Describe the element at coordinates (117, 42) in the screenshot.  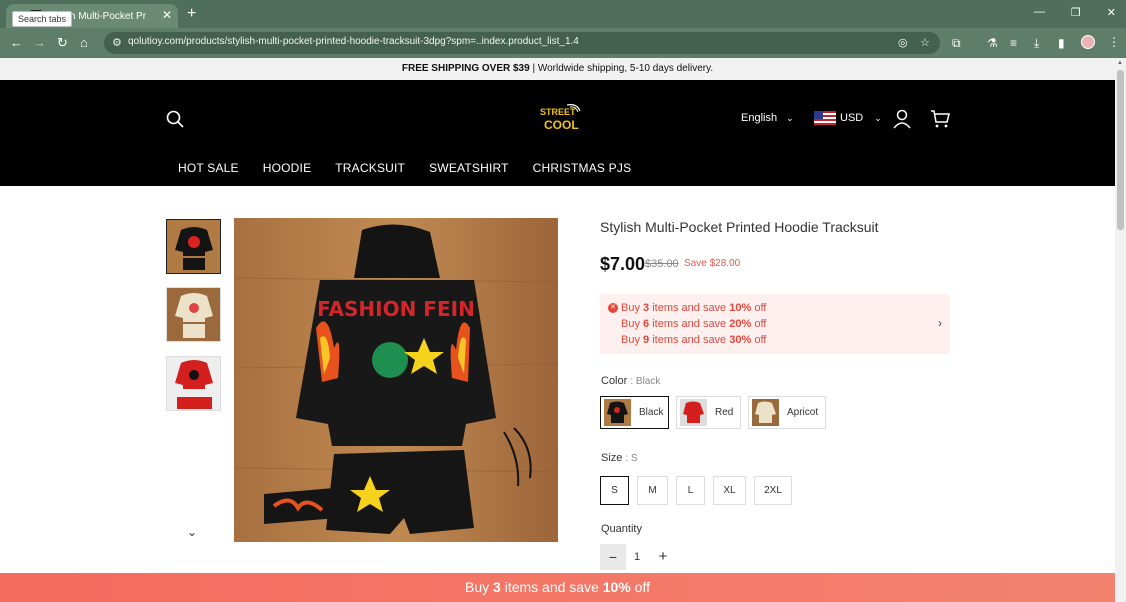
I see `site-info-icon: ⚙` at that location.